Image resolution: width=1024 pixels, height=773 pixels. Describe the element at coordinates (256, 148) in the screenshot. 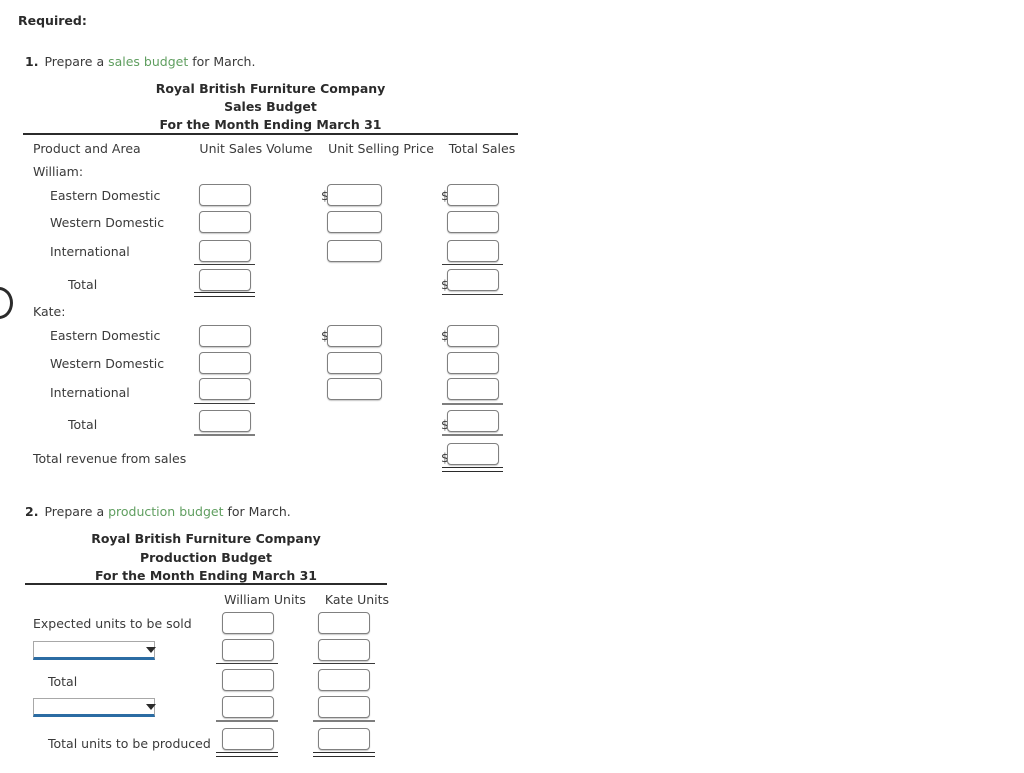

I see `sales-column-header-1: Unit Sales Volume` at that location.